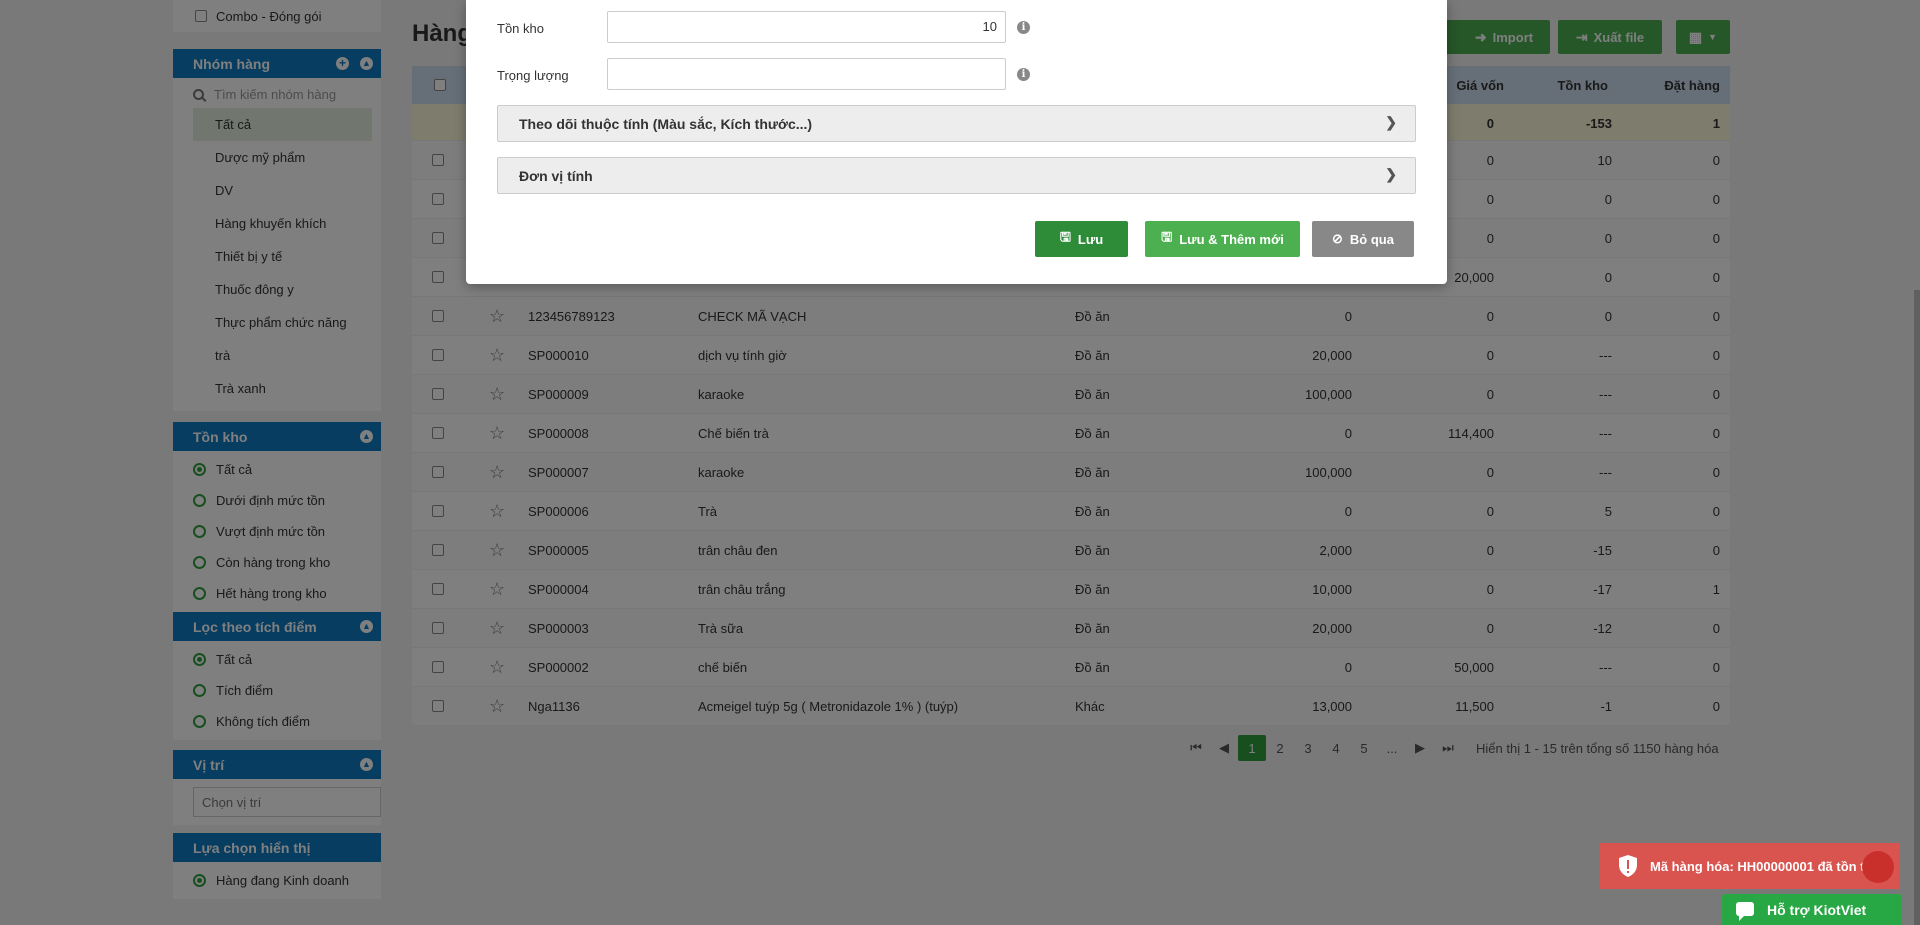 The height and width of the screenshot is (925, 1920). What do you see at coordinates (1817, 909) in the screenshot?
I see `support-label: Hỗ trợ KiotViet` at bounding box center [1817, 909].